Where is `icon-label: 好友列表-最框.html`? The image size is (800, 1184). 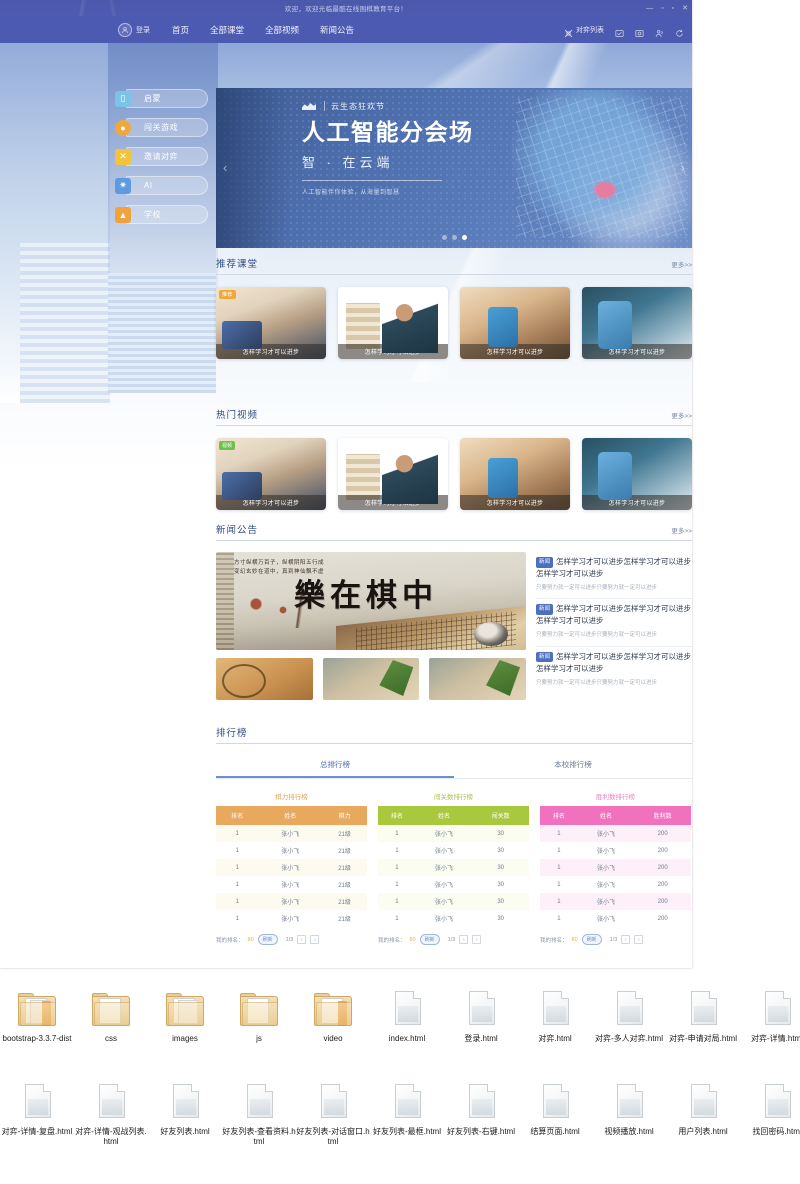
icon-label: 好友列表-最框.html is located at coordinates (407, 1131).